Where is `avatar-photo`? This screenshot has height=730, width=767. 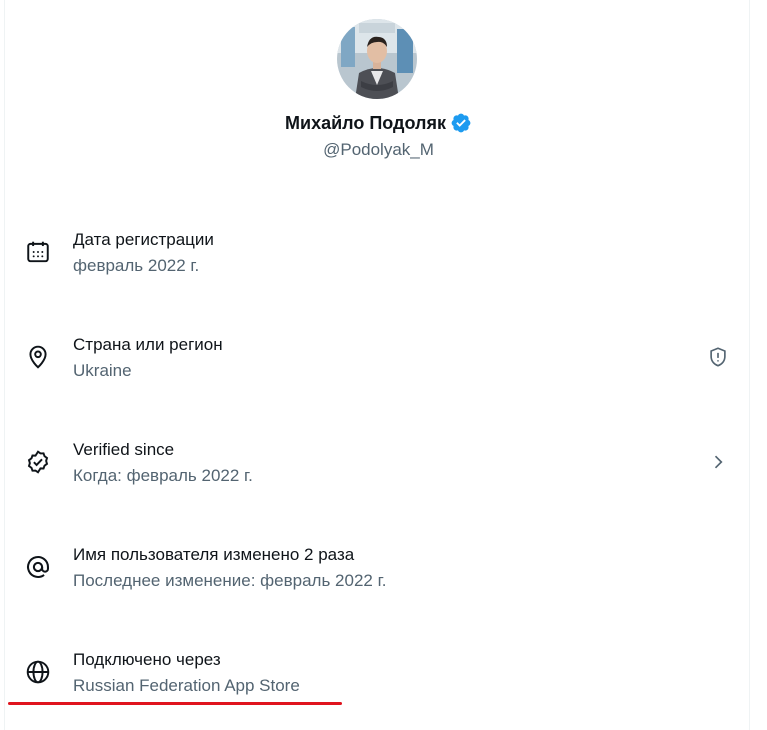 avatar-photo is located at coordinates (377, 59).